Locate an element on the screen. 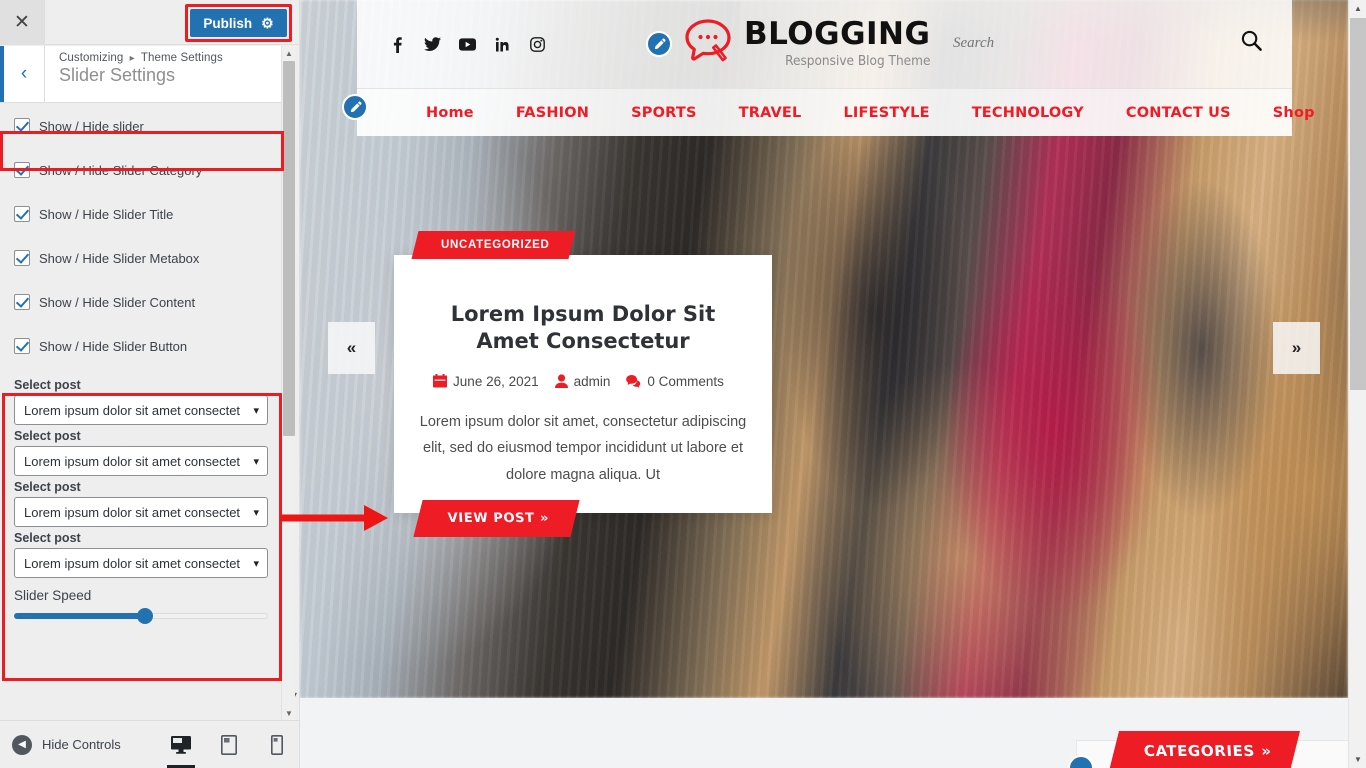  select-post-dropdown-4: Lorem ipsum dolor sit amet consectet ▾ is located at coordinates (141, 563).